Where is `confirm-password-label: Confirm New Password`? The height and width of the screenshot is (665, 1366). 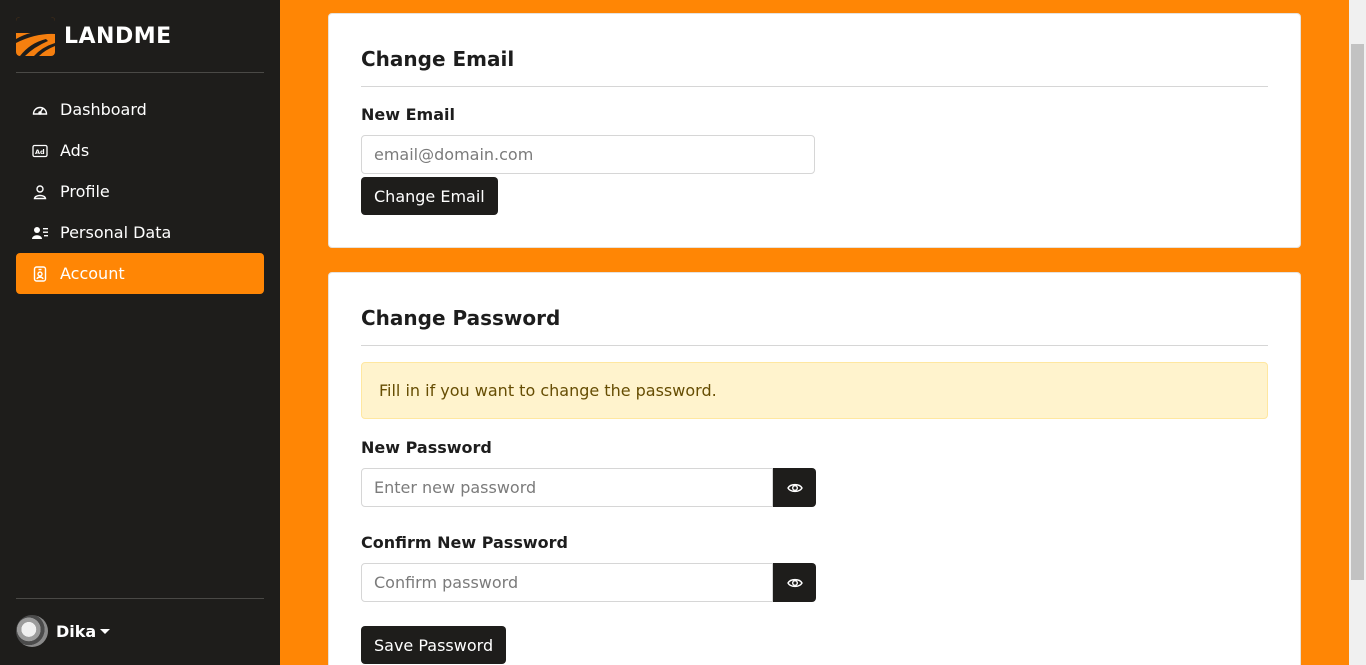
confirm-password-label: Confirm New Password is located at coordinates (464, 542).